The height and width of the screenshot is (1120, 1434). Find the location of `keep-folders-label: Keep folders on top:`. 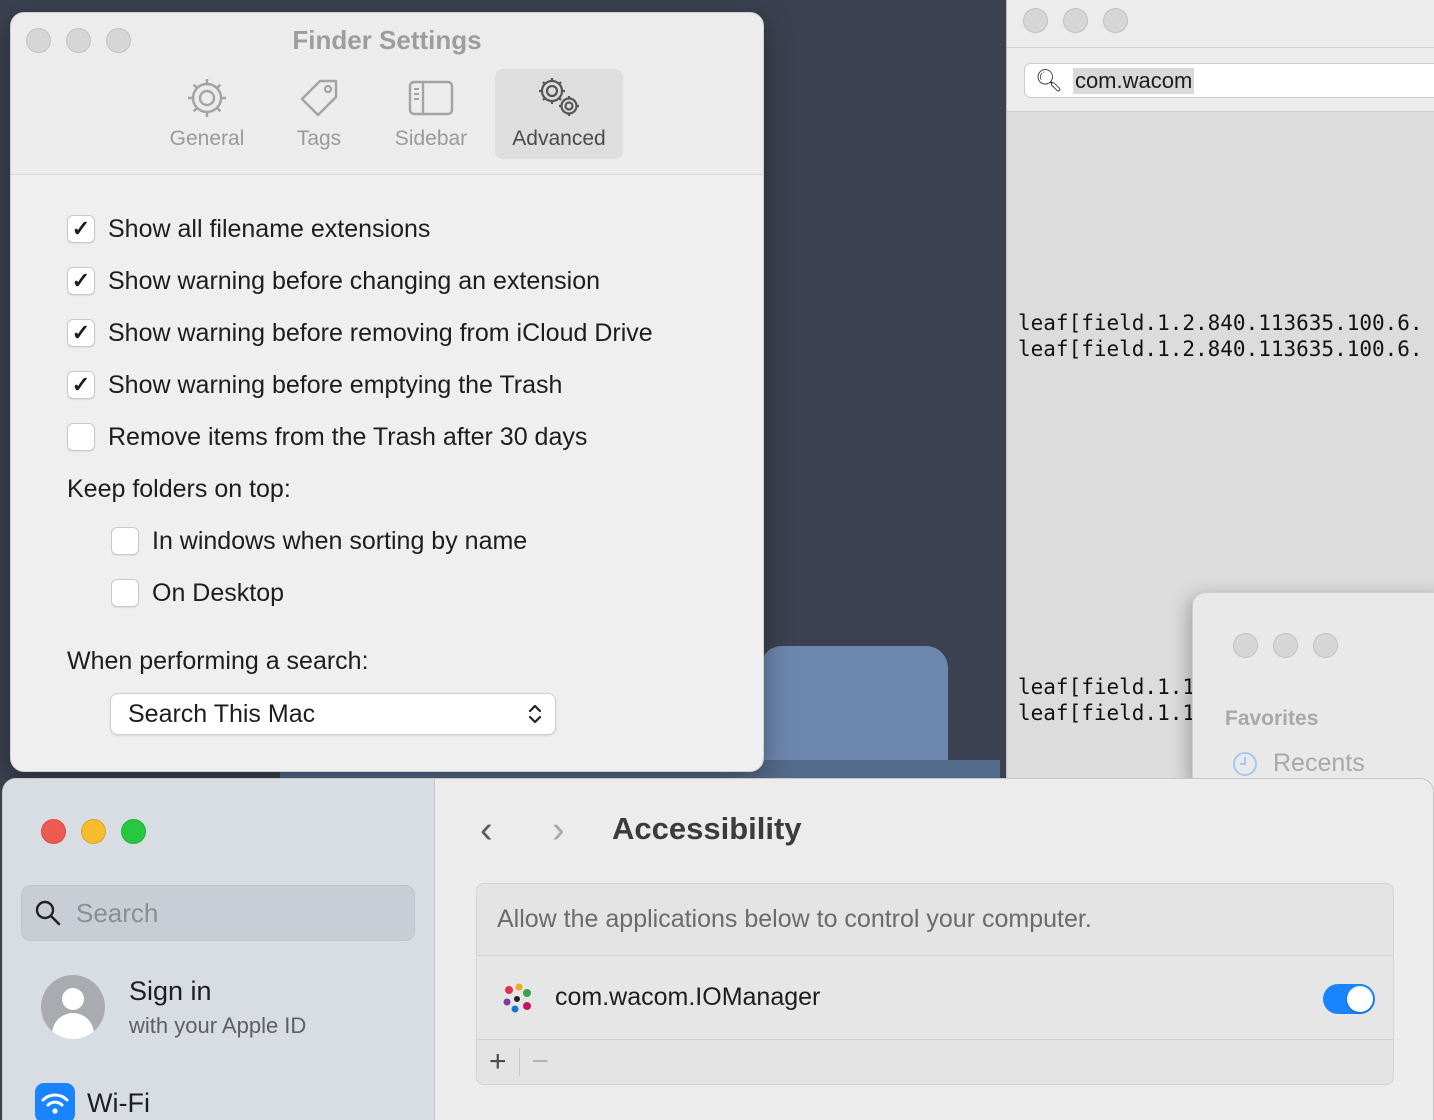

keep-folders-label: Keep folders on top: is located at coordinates (179, 488).